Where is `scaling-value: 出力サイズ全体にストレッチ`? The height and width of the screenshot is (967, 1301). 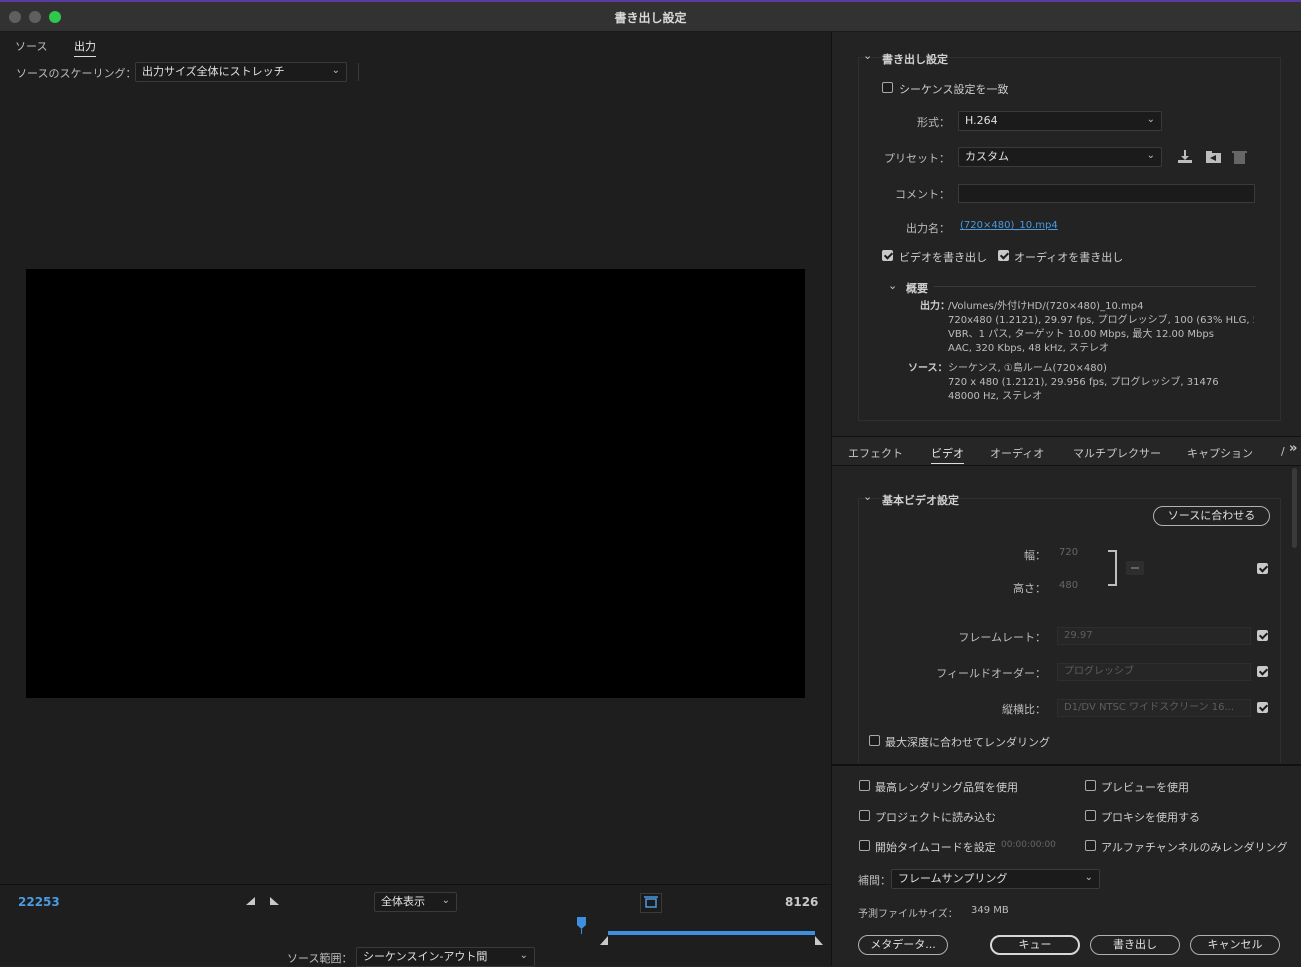
scaling-value: 出力サイズ全体にストレッチ is located at coordinates (213, 71).